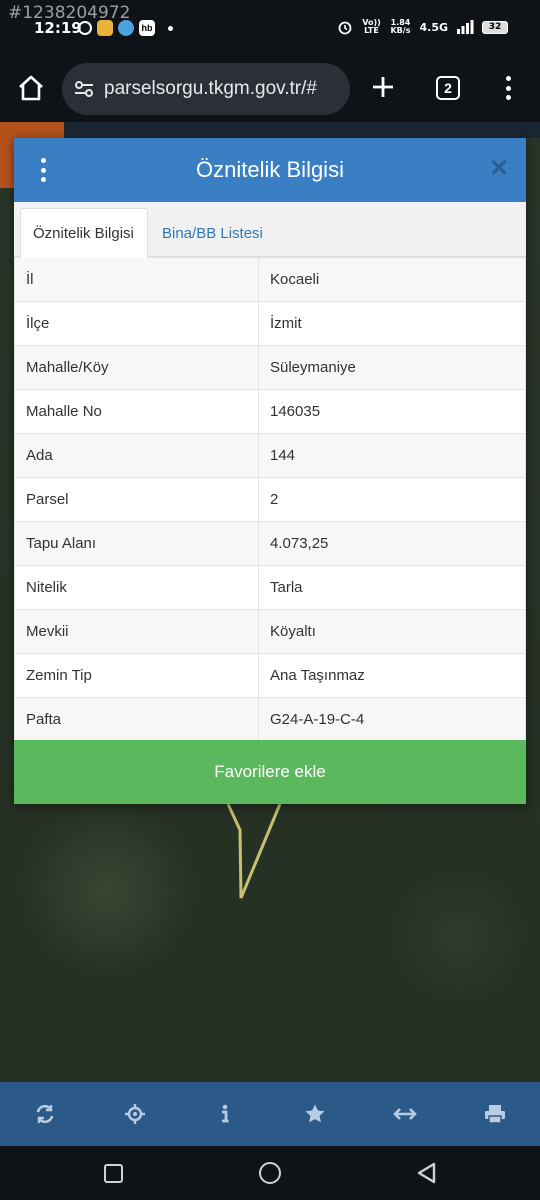  I want to click on info-icon, so click(225, 1114).